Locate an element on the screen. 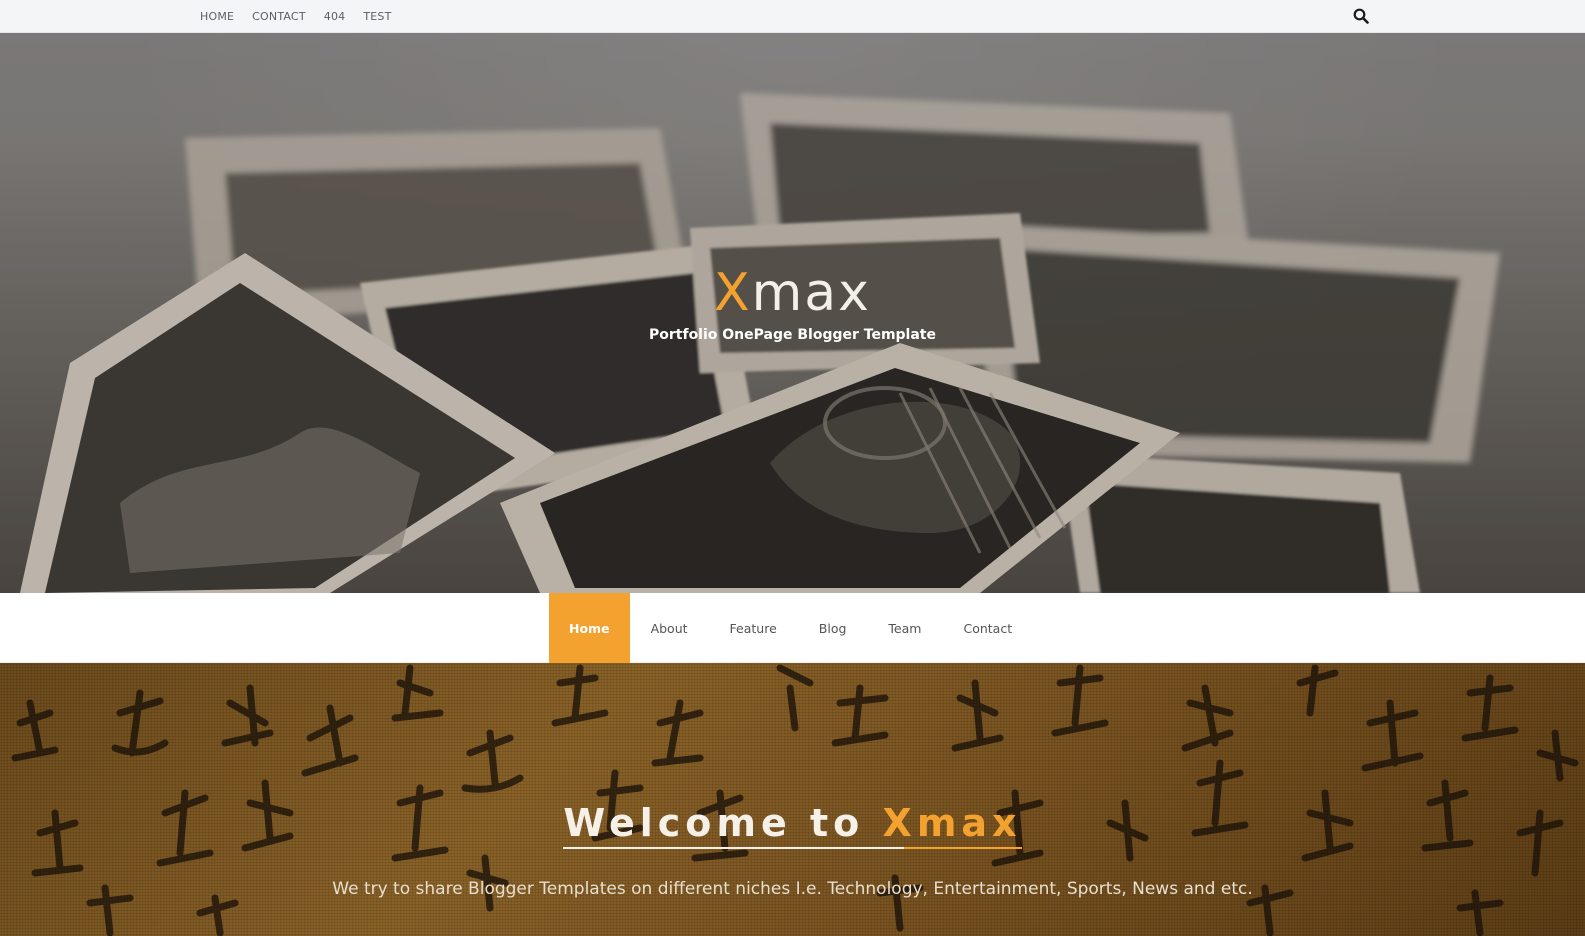  welcome-heading-prefix: Welcome to is located at coordinates (723, 823).